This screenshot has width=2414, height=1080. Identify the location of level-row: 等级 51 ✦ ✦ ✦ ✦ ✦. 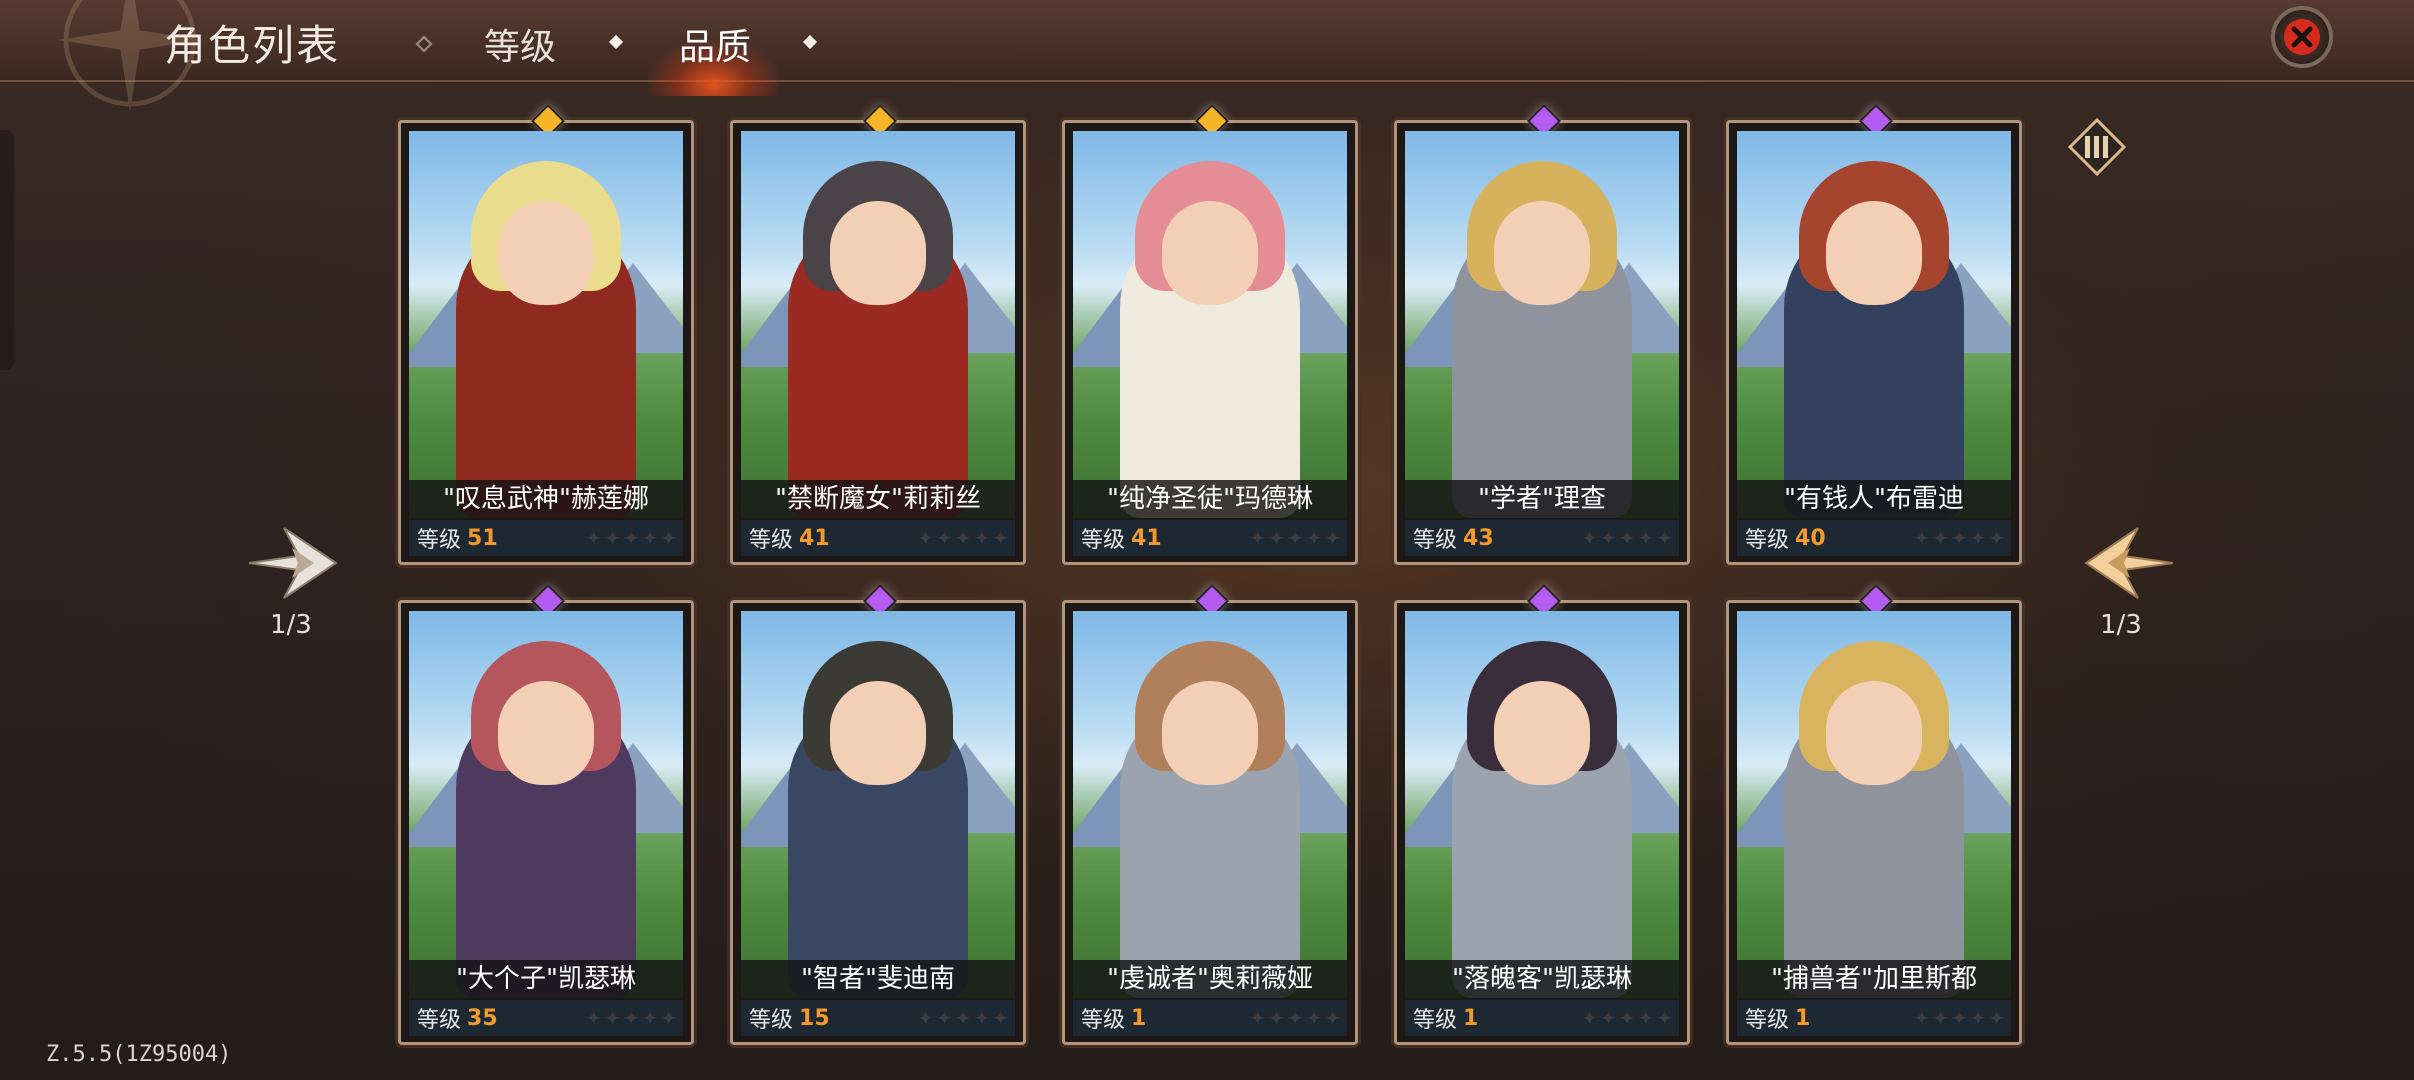
(546, 538).